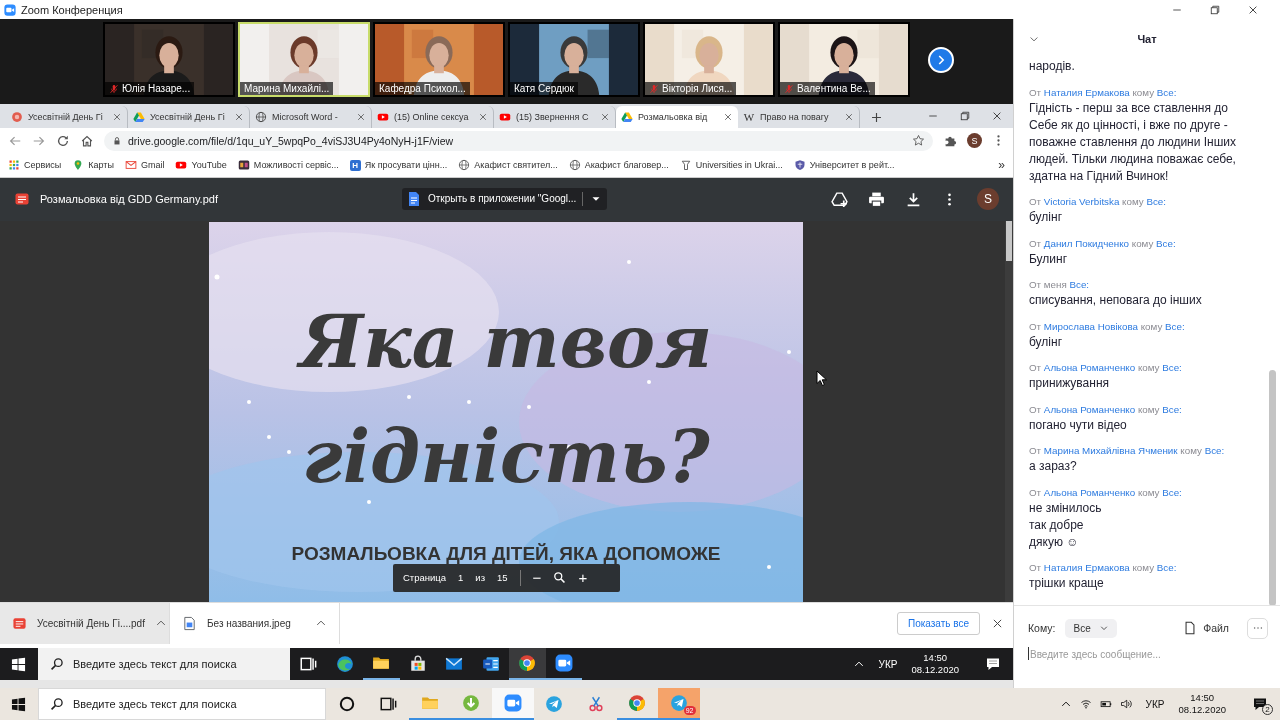 This screenshot has width=1280, height=720. I want to click on search-field: Введите здесь текст для поиска, so click(182, 704).